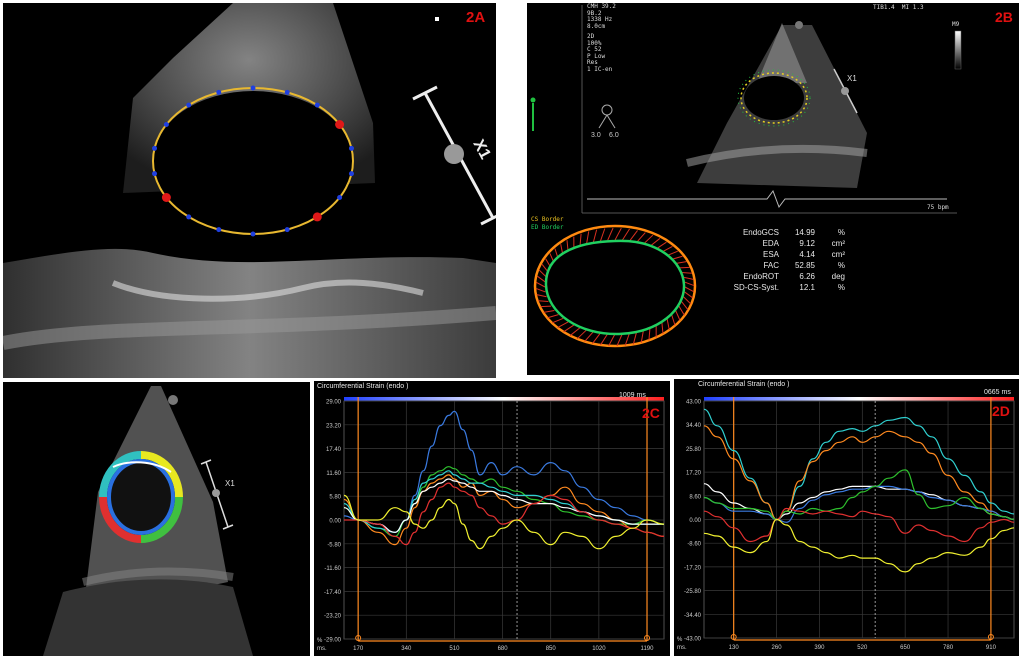 The width and height of the screenshot is (1022, 659). I want to click on measurement-unit: deg, so click(838, 276).